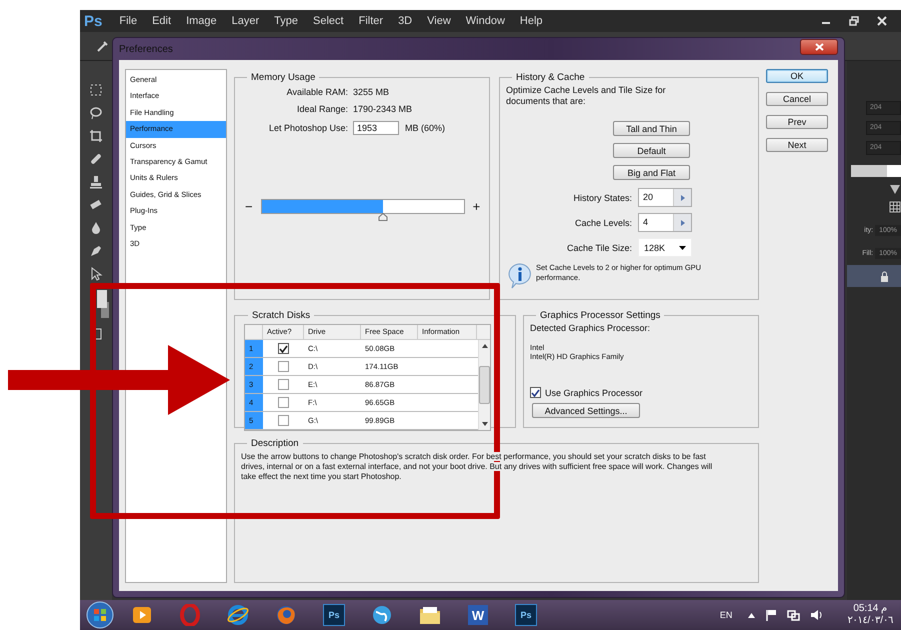 The height and width of the screenshot is (630, 901). Describe the element at coordinates (382, 615) in the screenshot. I see `globe-icon` at that location.